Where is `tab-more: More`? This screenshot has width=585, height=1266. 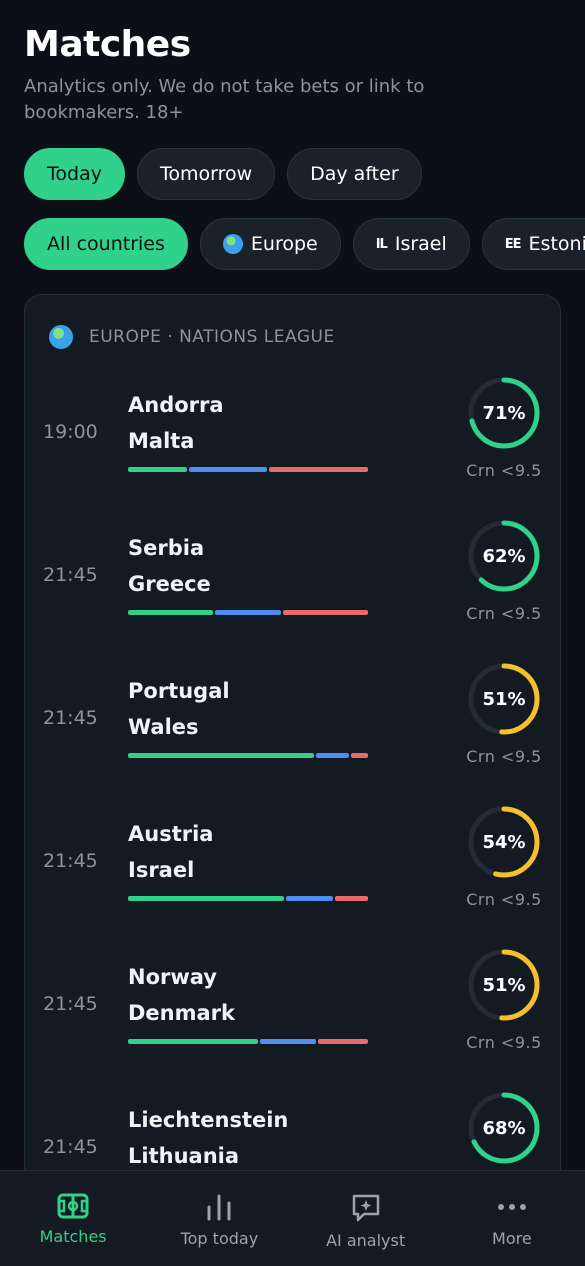
tab-more: More is located at coordinates (512, 1218).